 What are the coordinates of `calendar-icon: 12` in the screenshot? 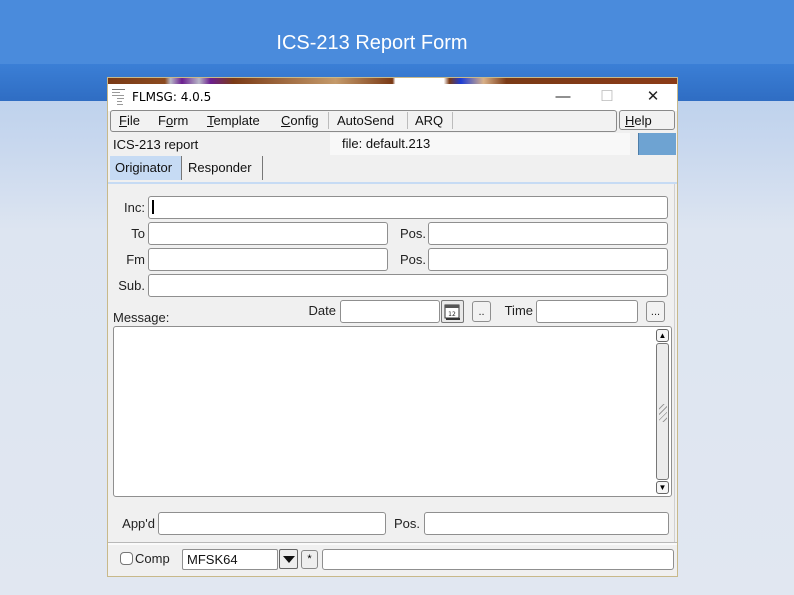 It's located at (452, 312).